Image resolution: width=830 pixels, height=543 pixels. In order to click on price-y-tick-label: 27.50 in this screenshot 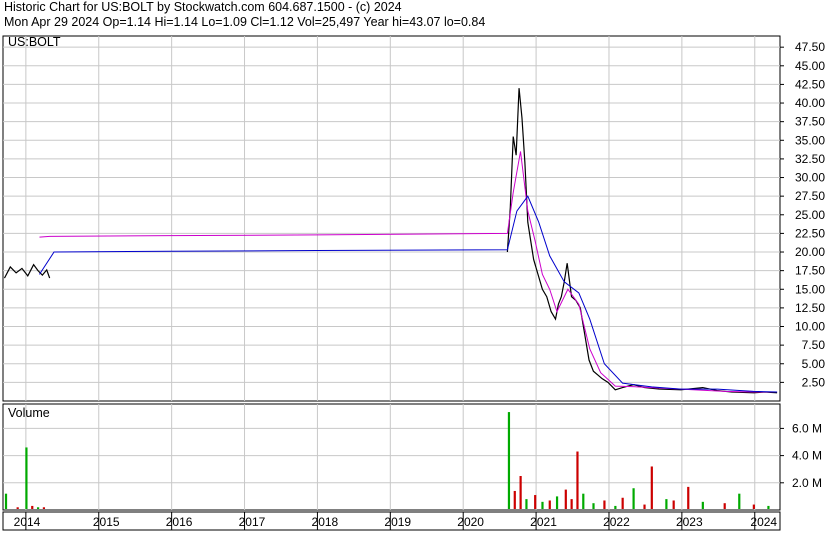, I will do `click(810, 196)`.